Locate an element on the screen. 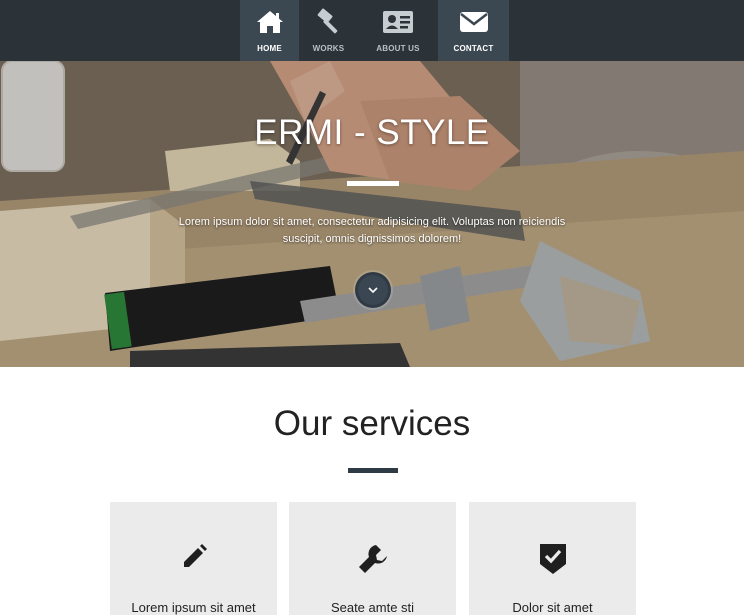 The width and height of the screenshot is (744, 615). service-card-2: Seate amte sti is located at coordinates (372, 558).